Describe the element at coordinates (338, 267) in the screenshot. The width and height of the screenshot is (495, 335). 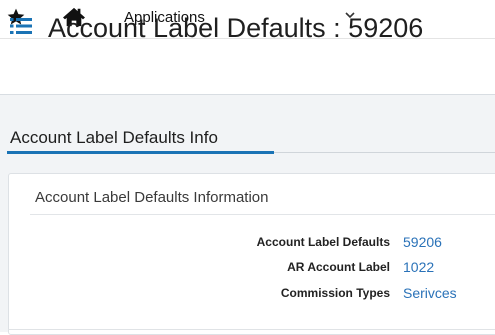
I see `field-label-ar-account-label: AR Account Label` at that location.